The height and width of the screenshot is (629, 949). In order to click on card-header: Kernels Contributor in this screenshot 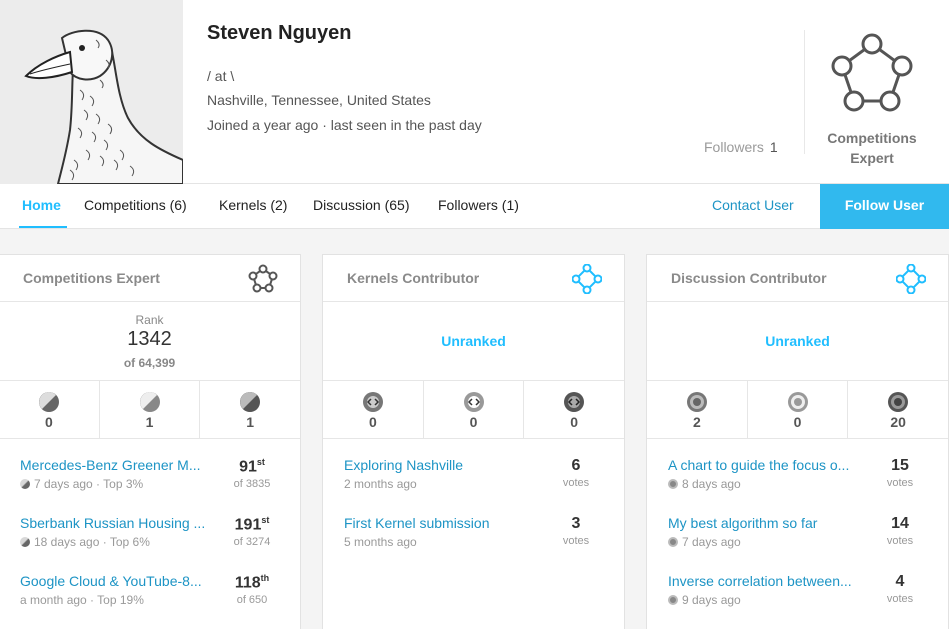, I will do `click(473, 278)`.